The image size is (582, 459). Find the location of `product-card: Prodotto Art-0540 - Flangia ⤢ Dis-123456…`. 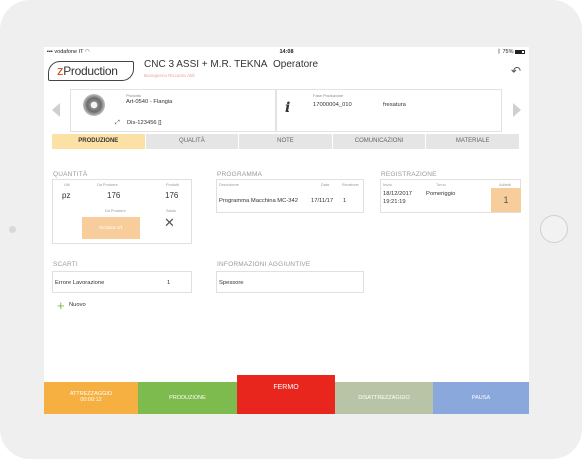

product-card: Prodotto Art-0540 - Flangia ⤢ Dis-123456… is located at coordinates (173, 110).